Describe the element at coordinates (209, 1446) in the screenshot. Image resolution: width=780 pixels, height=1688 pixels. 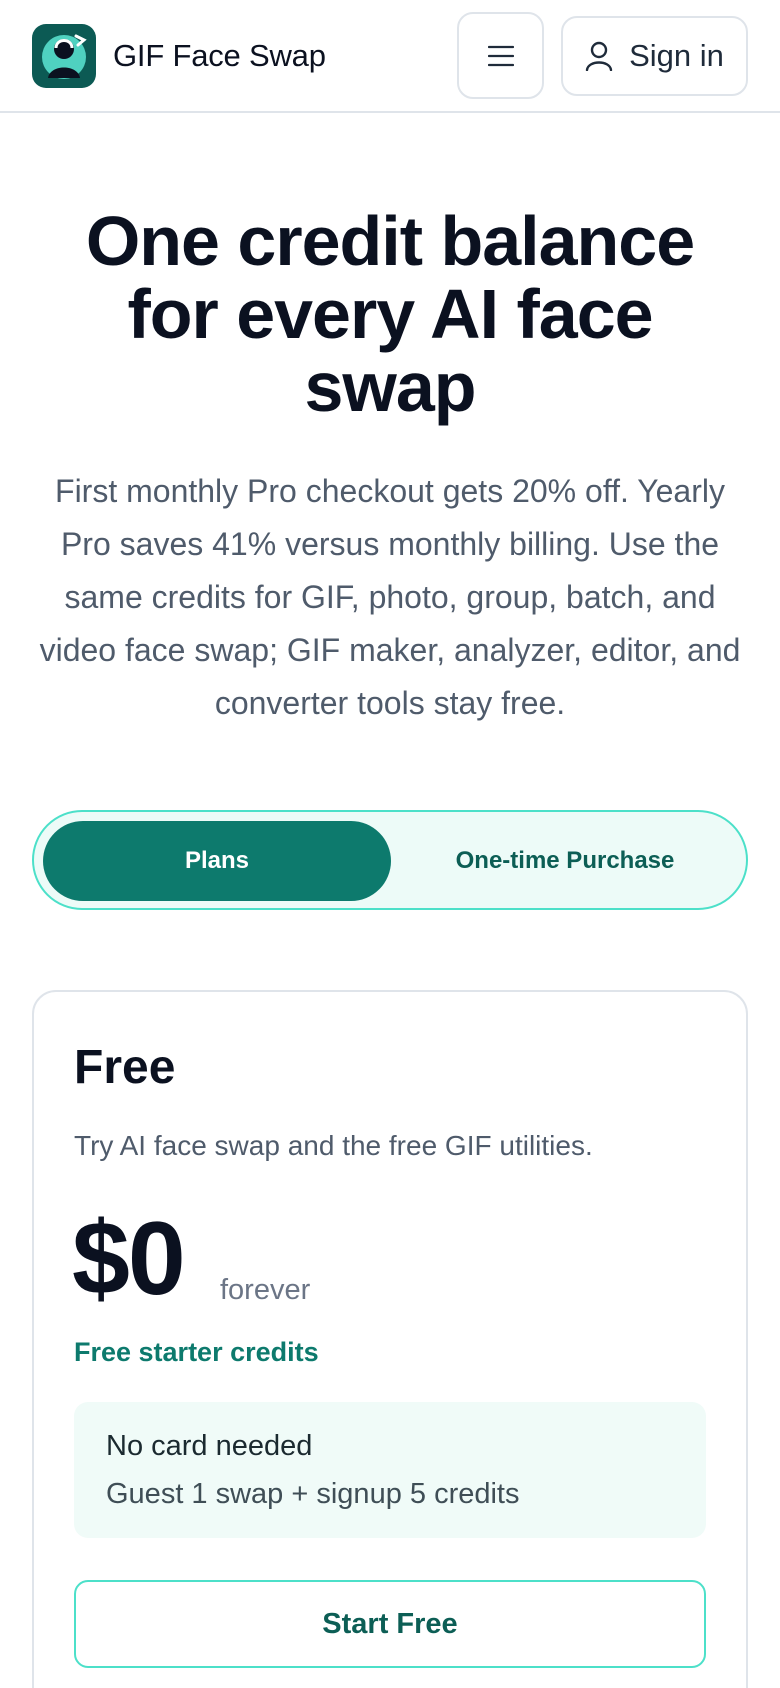
I see `note-title: No card needed` at that location.